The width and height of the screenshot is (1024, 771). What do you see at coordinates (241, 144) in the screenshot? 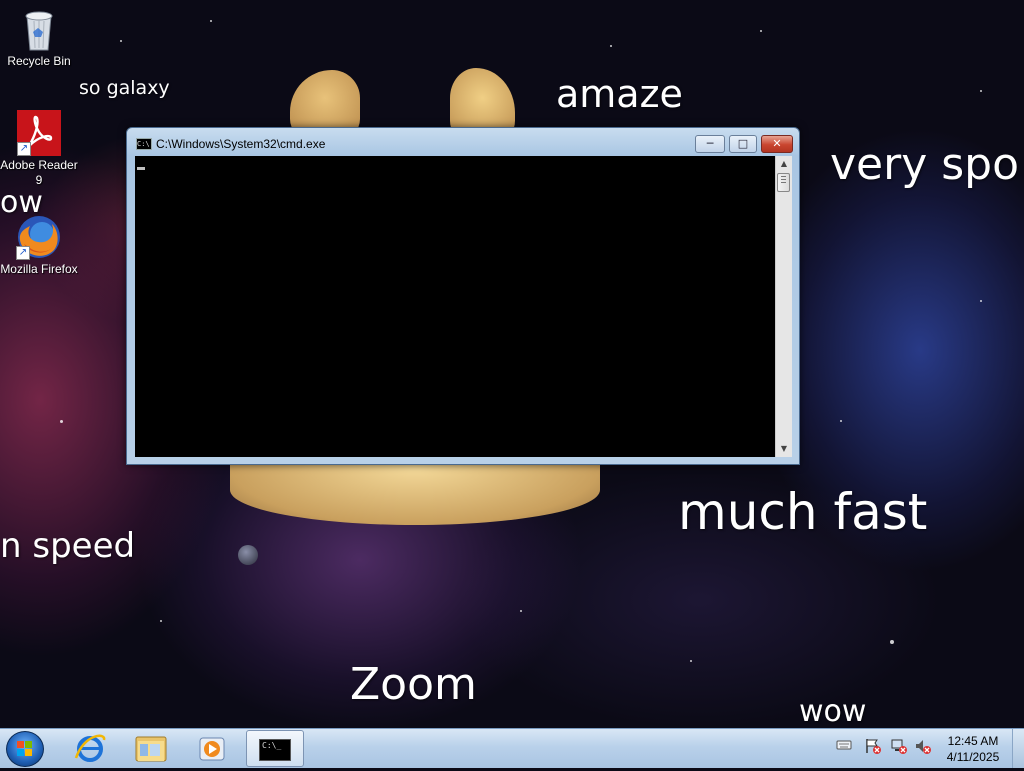
I see `window-title: C:\Windows\System32\cmd.exe` at bounding box center [241, 144].